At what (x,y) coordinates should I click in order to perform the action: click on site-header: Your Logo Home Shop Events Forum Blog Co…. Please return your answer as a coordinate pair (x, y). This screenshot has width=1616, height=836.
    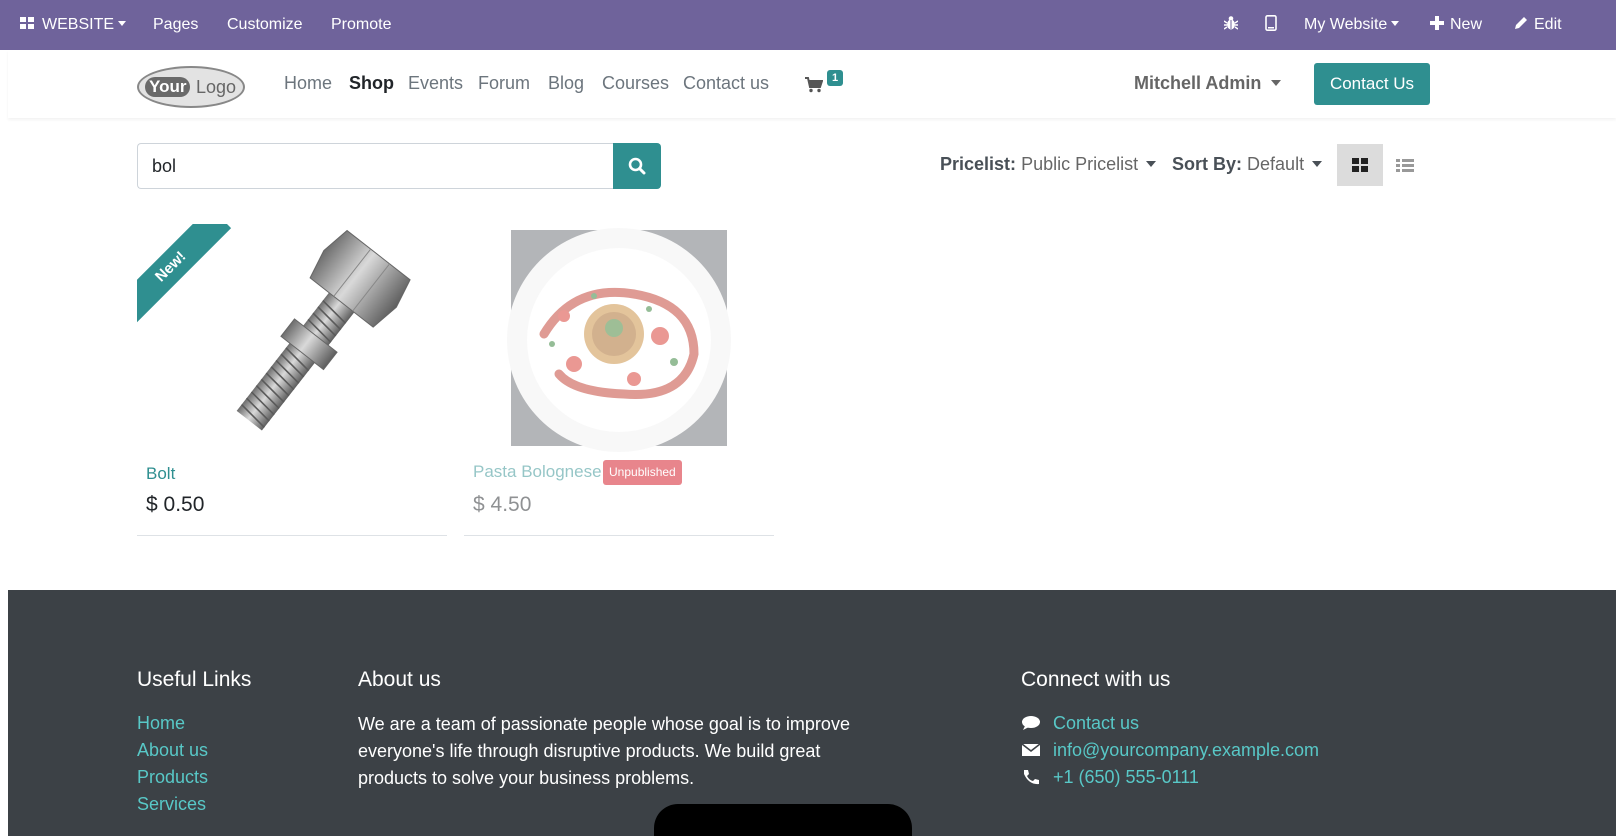
    Looking at the image, I should click on (812, 84).